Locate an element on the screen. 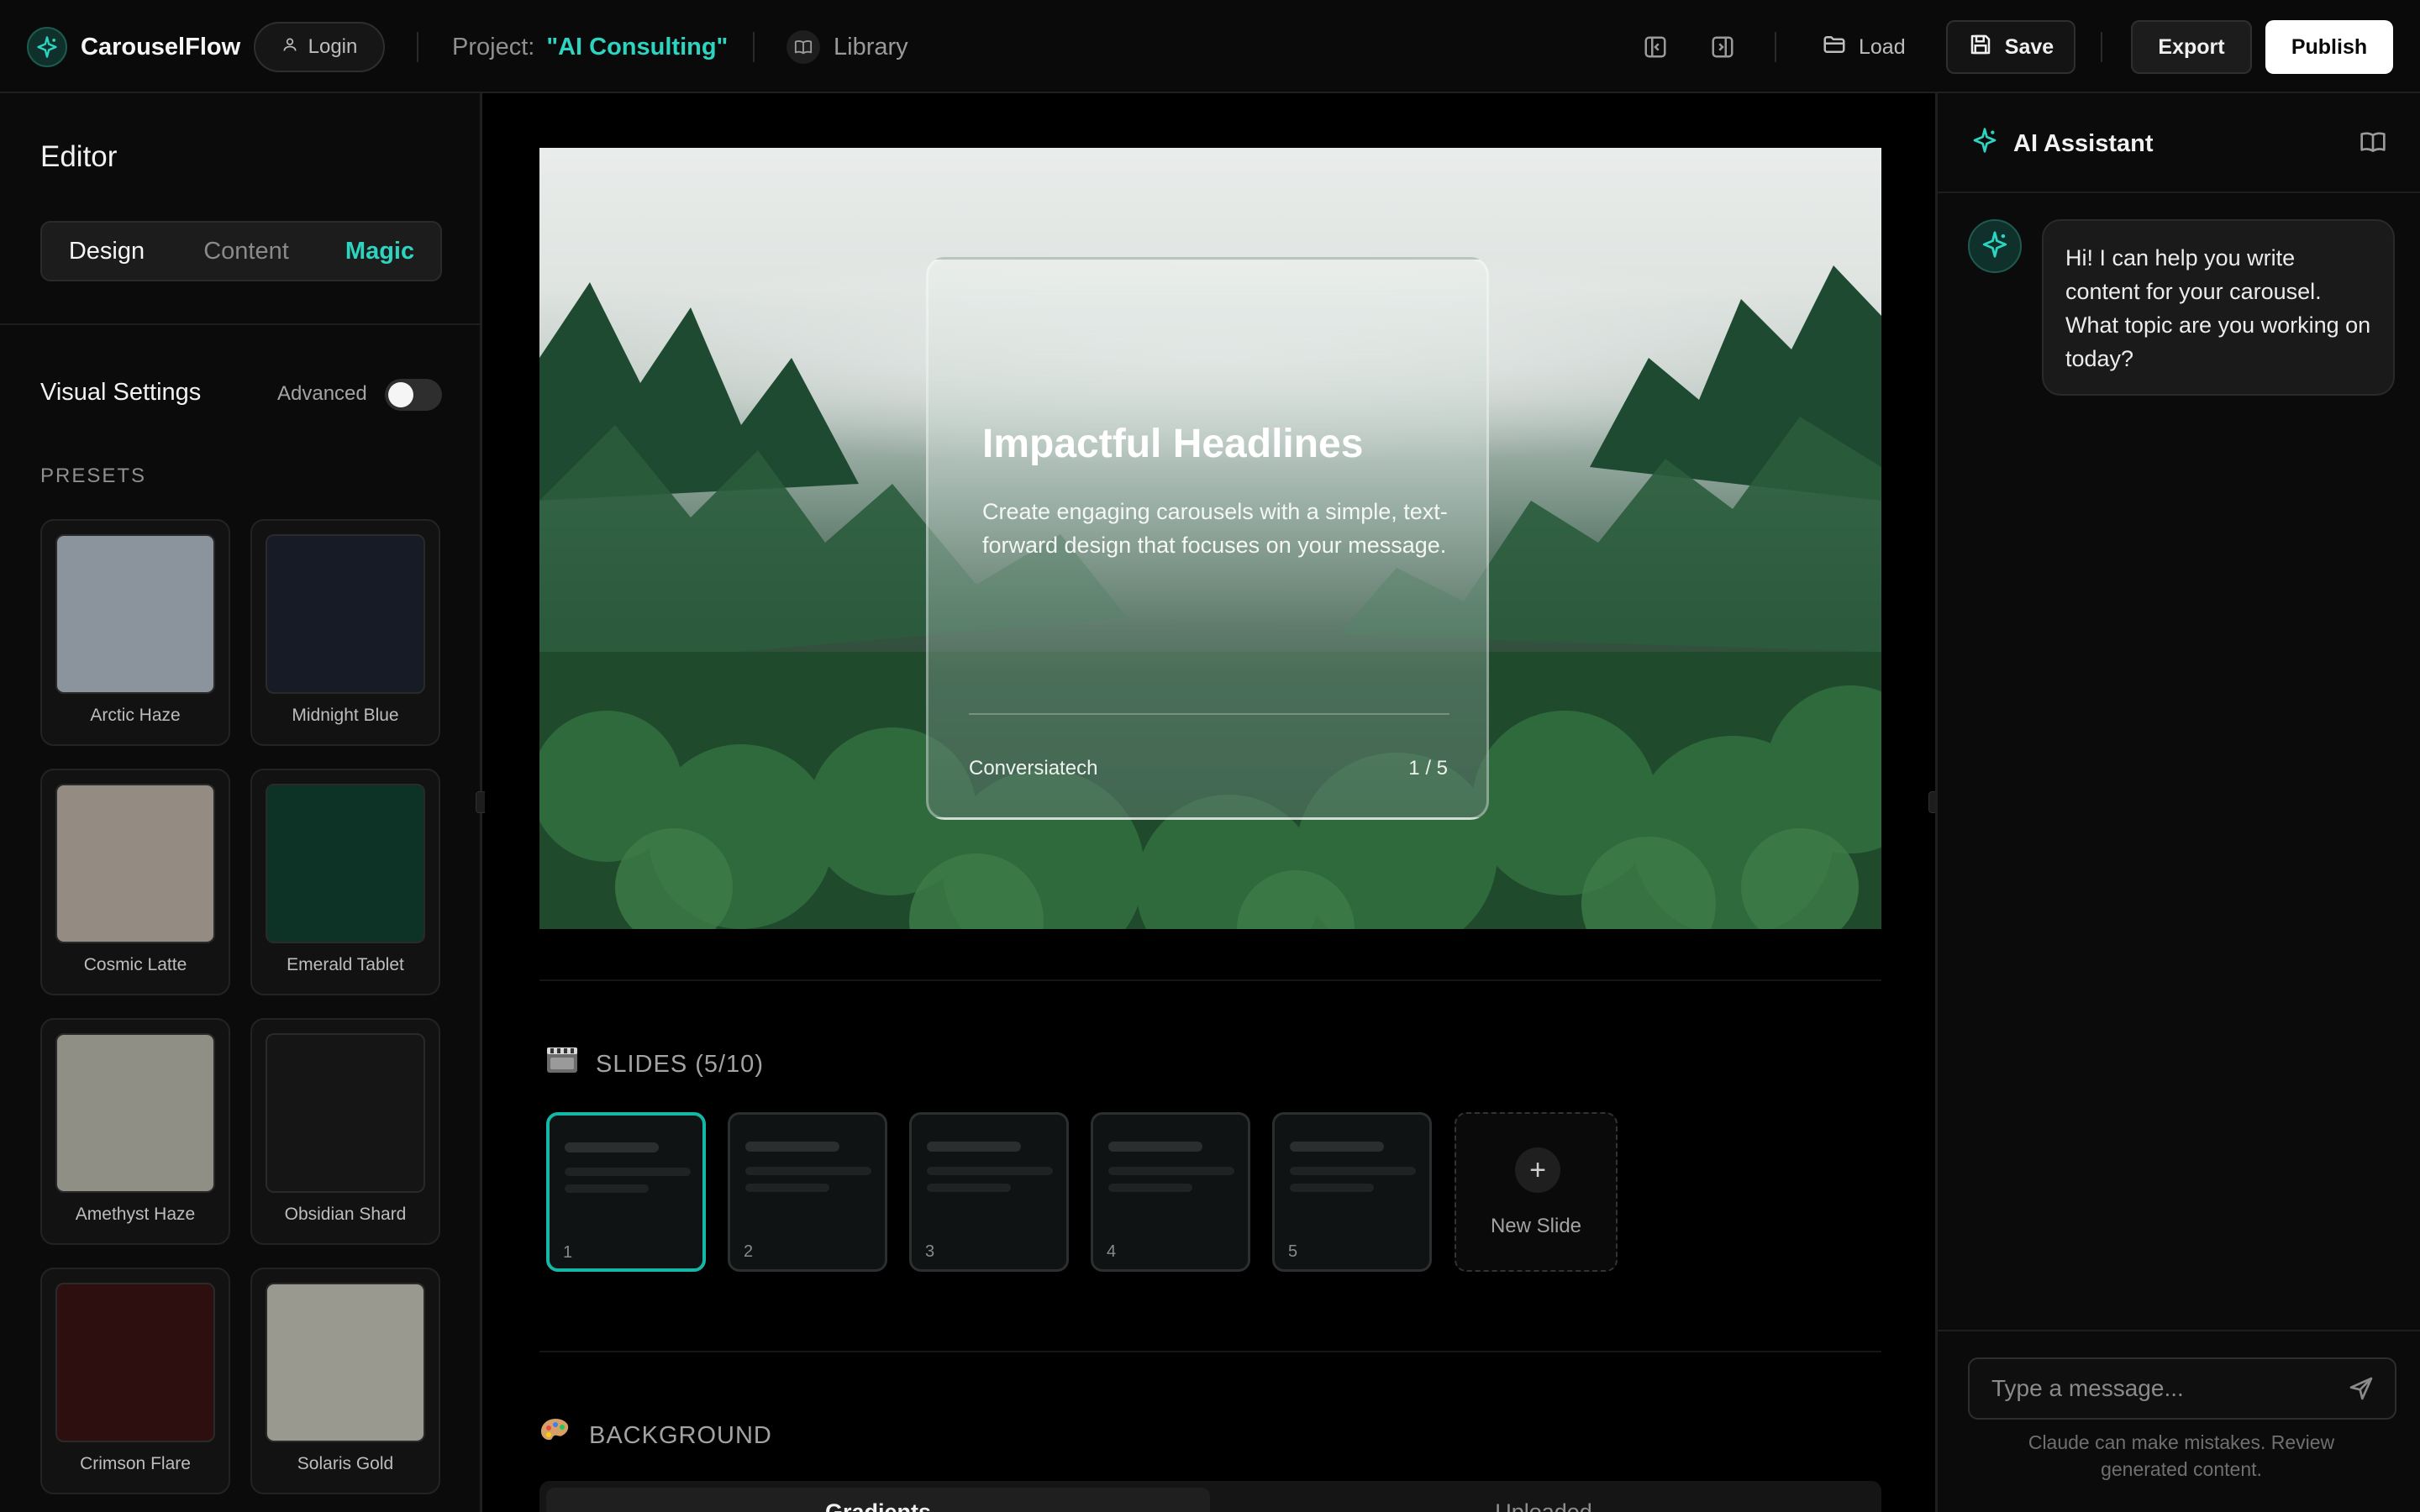 The image size is (2420, 1512). preset-name: Cosmic Latte is located at coordinates (135, 964).